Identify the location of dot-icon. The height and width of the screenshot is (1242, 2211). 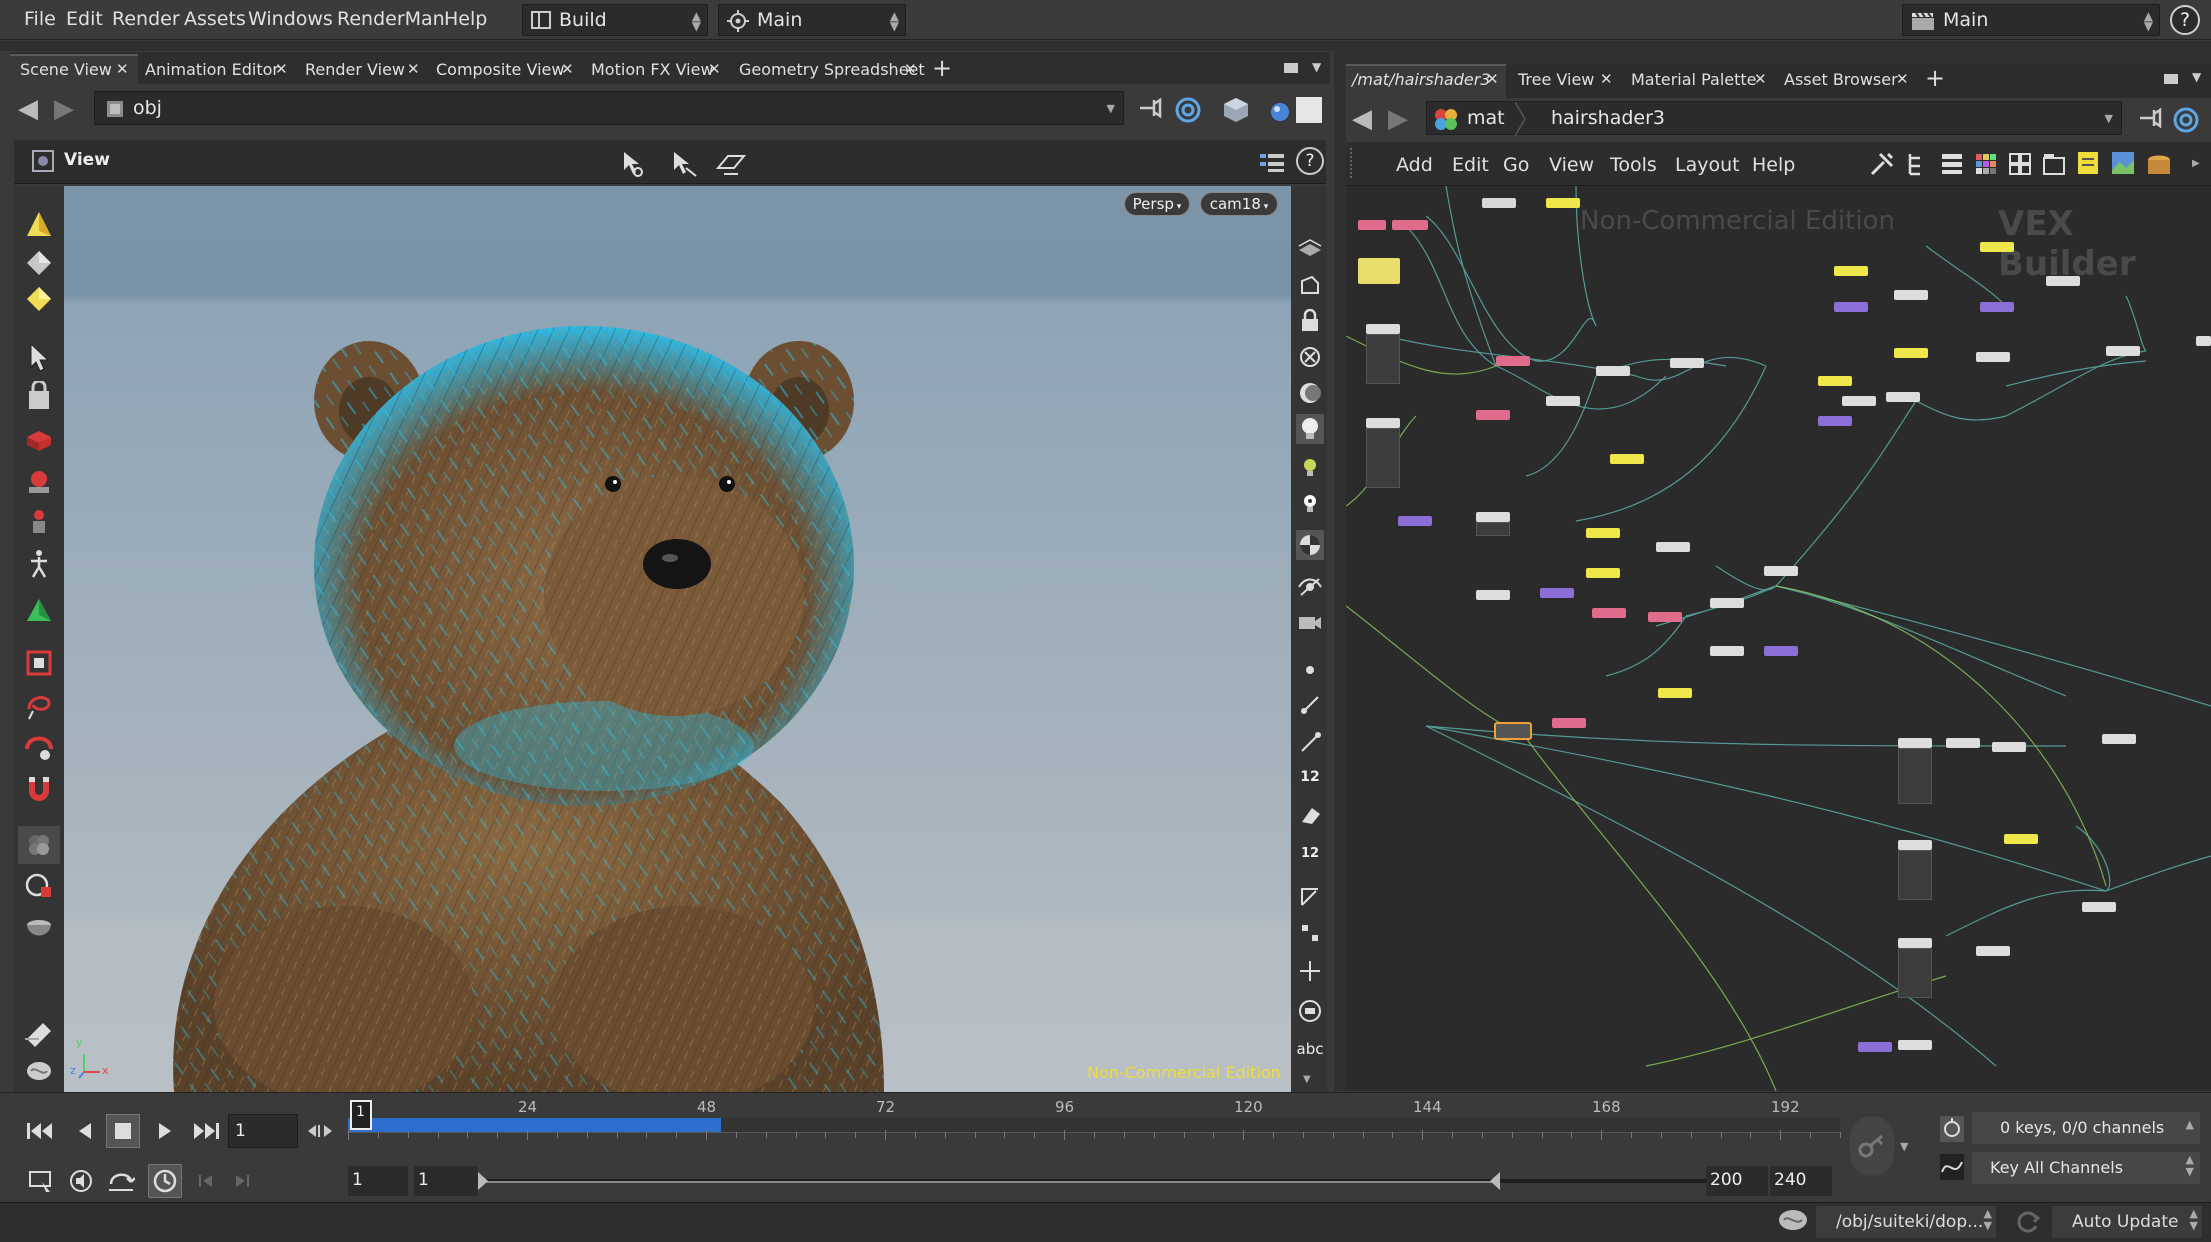
(1310, 670).